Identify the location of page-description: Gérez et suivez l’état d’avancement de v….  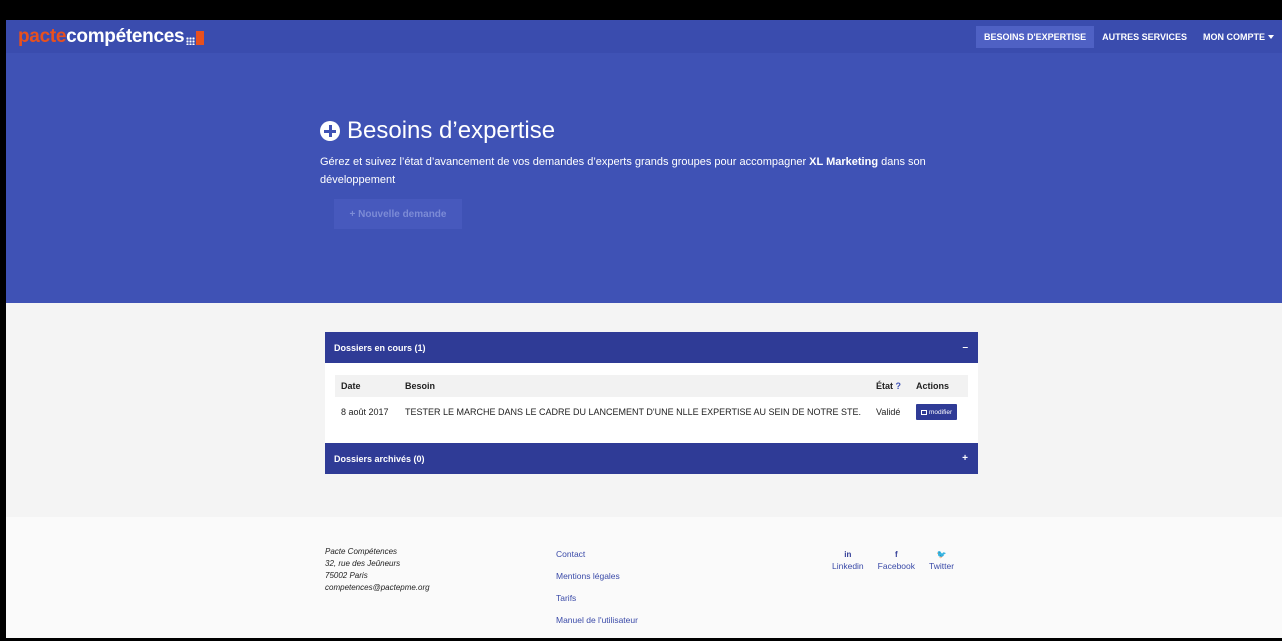
(650, 171).